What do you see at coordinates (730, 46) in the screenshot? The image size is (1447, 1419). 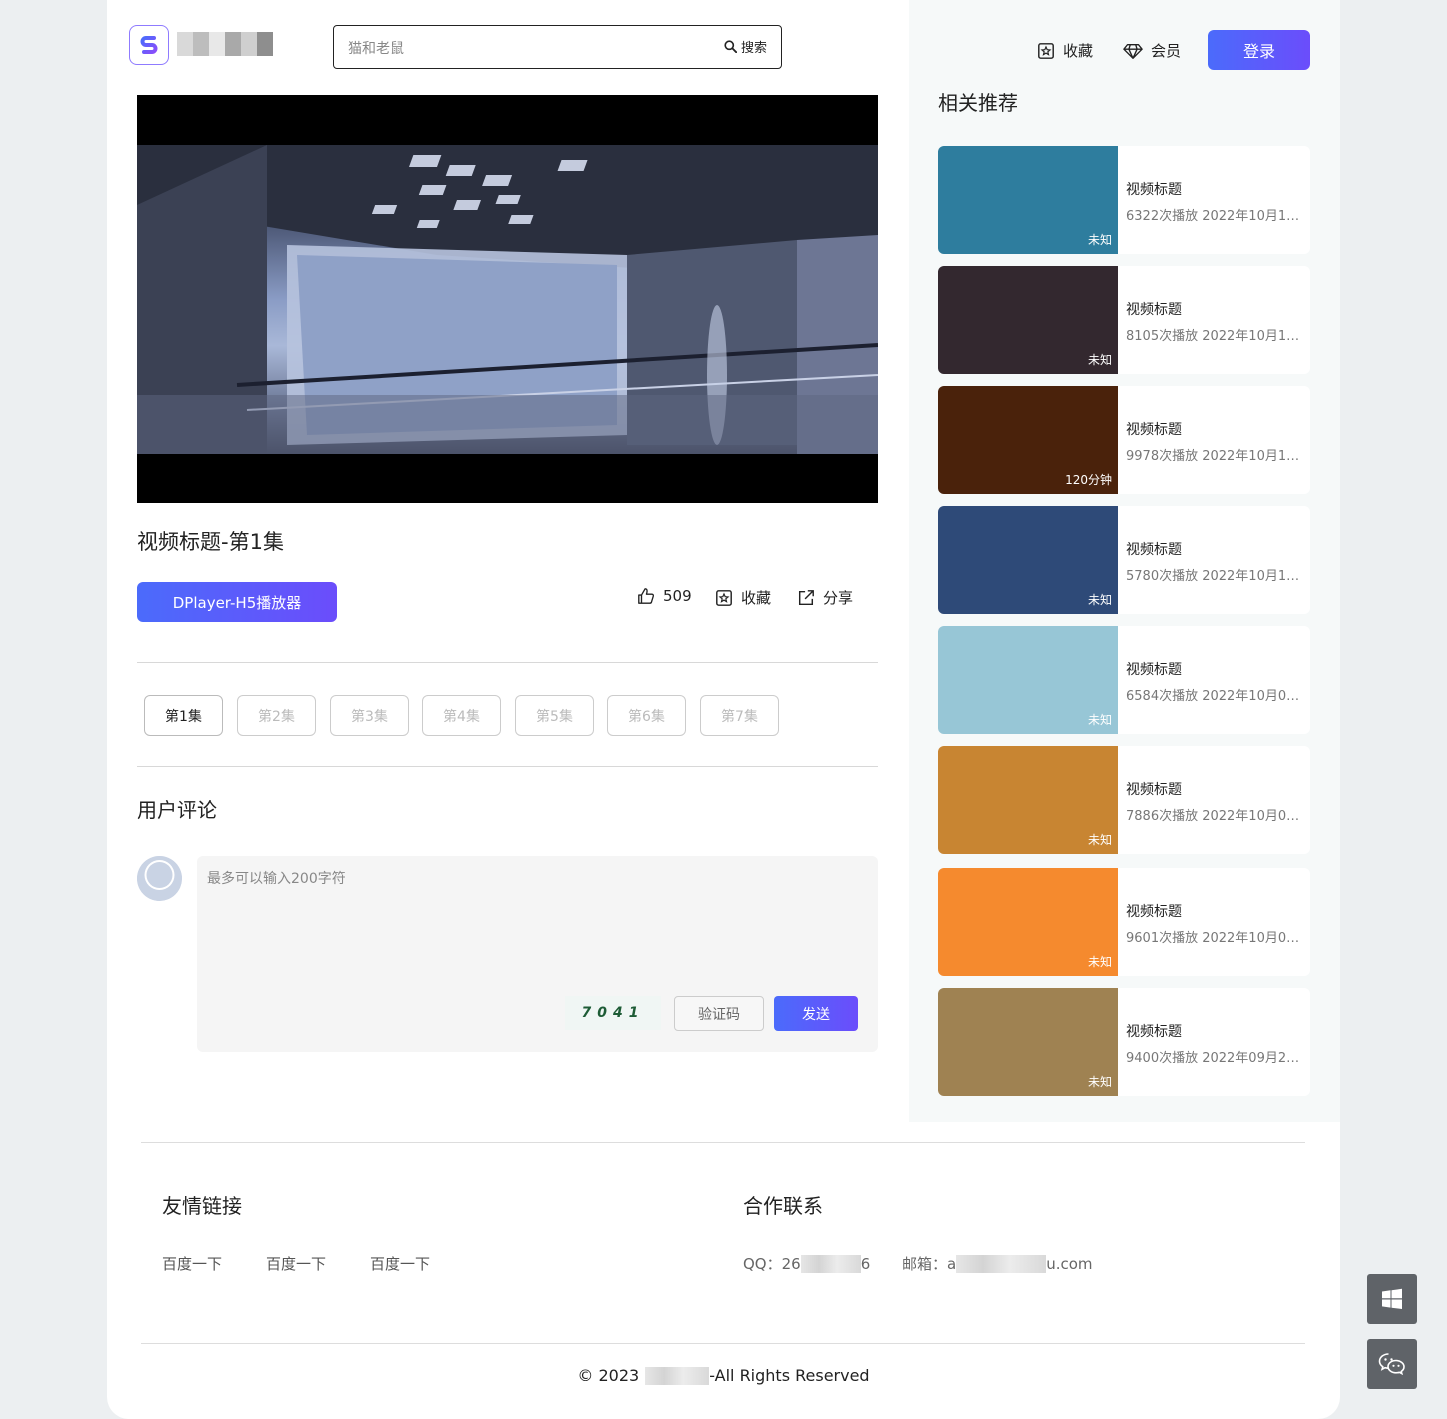 I see `search-icon` at bounding box center [730, 46].